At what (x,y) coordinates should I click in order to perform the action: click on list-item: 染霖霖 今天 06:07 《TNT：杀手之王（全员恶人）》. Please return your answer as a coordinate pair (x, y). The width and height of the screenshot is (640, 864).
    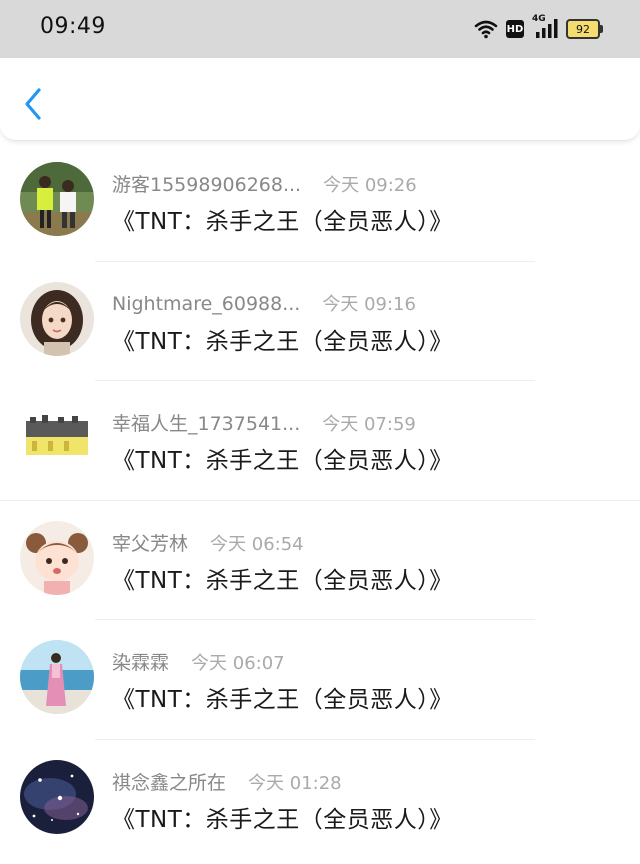
    Looking at the image, I should click on (320, 680).